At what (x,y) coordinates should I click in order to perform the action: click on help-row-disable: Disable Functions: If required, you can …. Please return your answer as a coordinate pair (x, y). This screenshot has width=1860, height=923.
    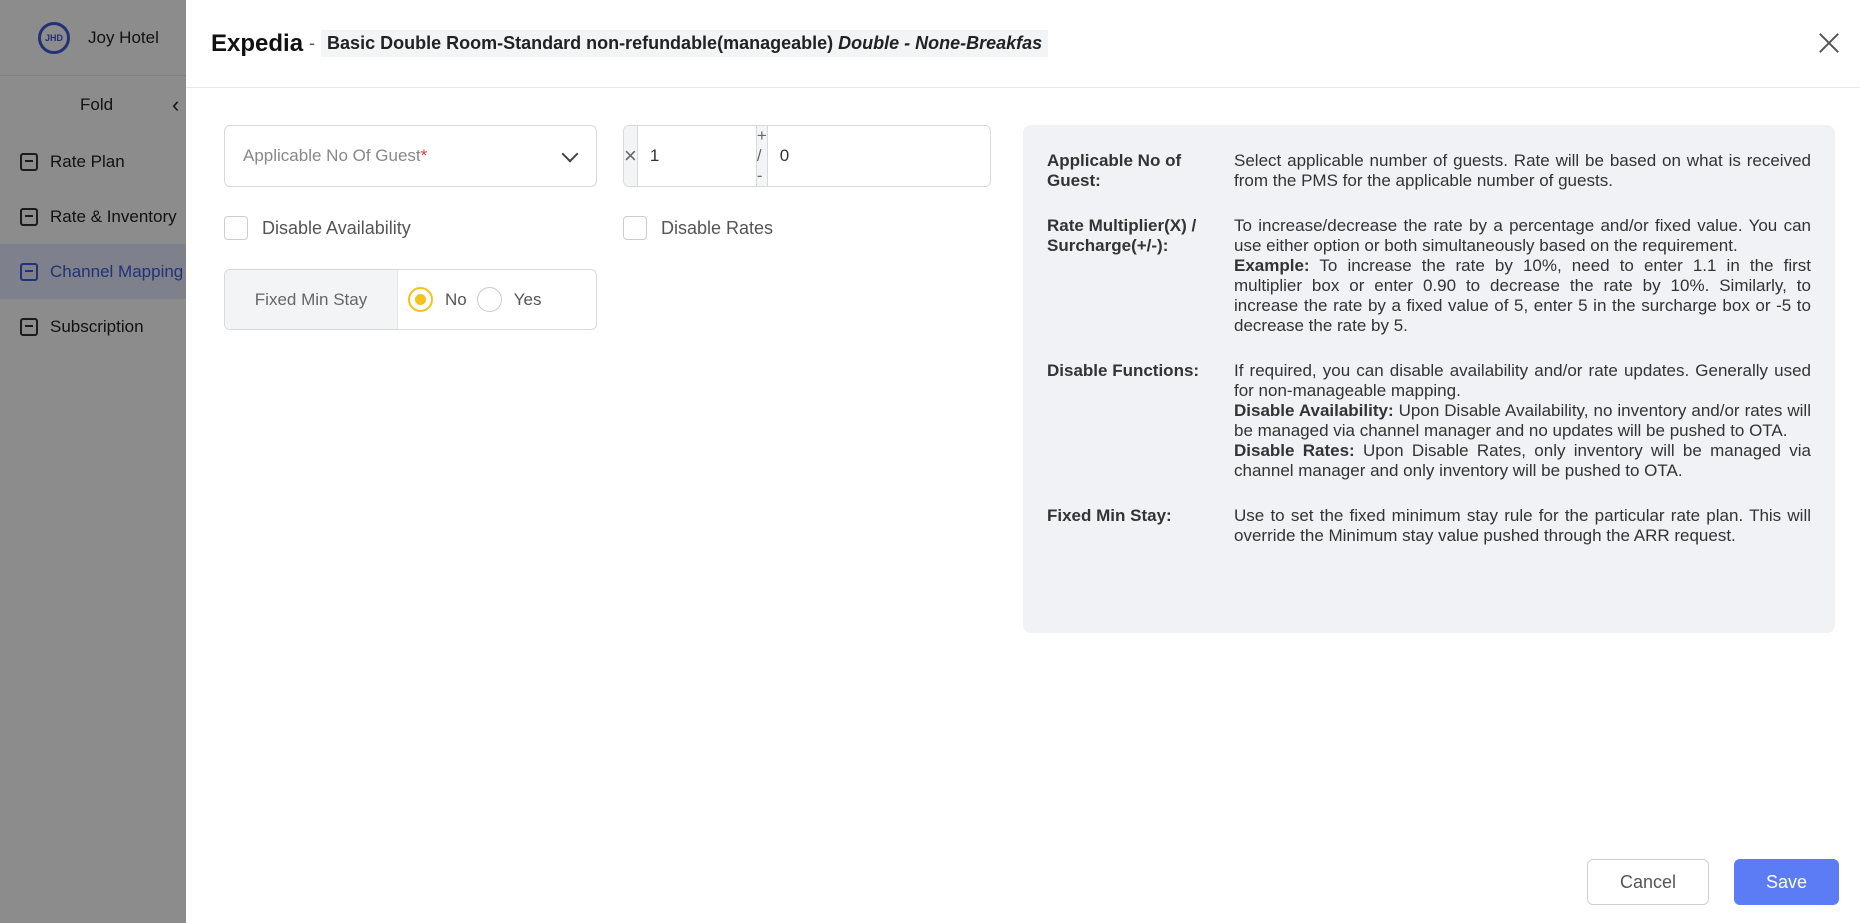
    Looking at the image, I should click on (1429, 421).